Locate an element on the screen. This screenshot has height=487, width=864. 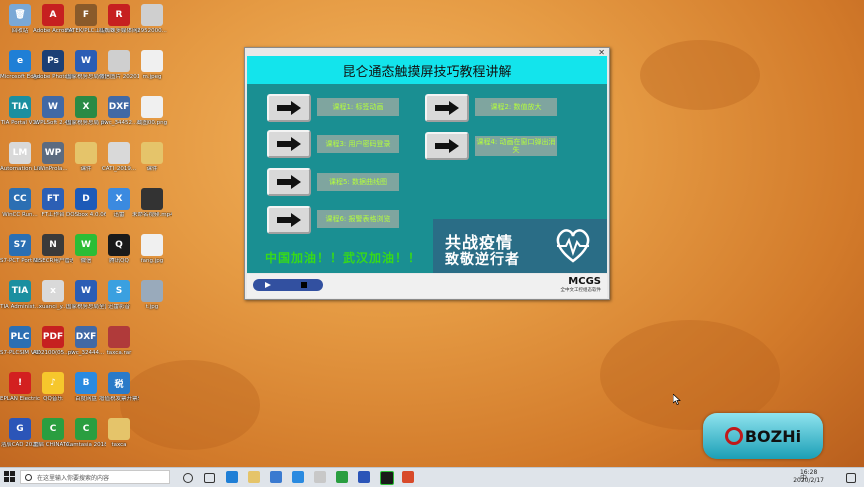
edge-taskbar-icon is located at coordinates (232, 477).